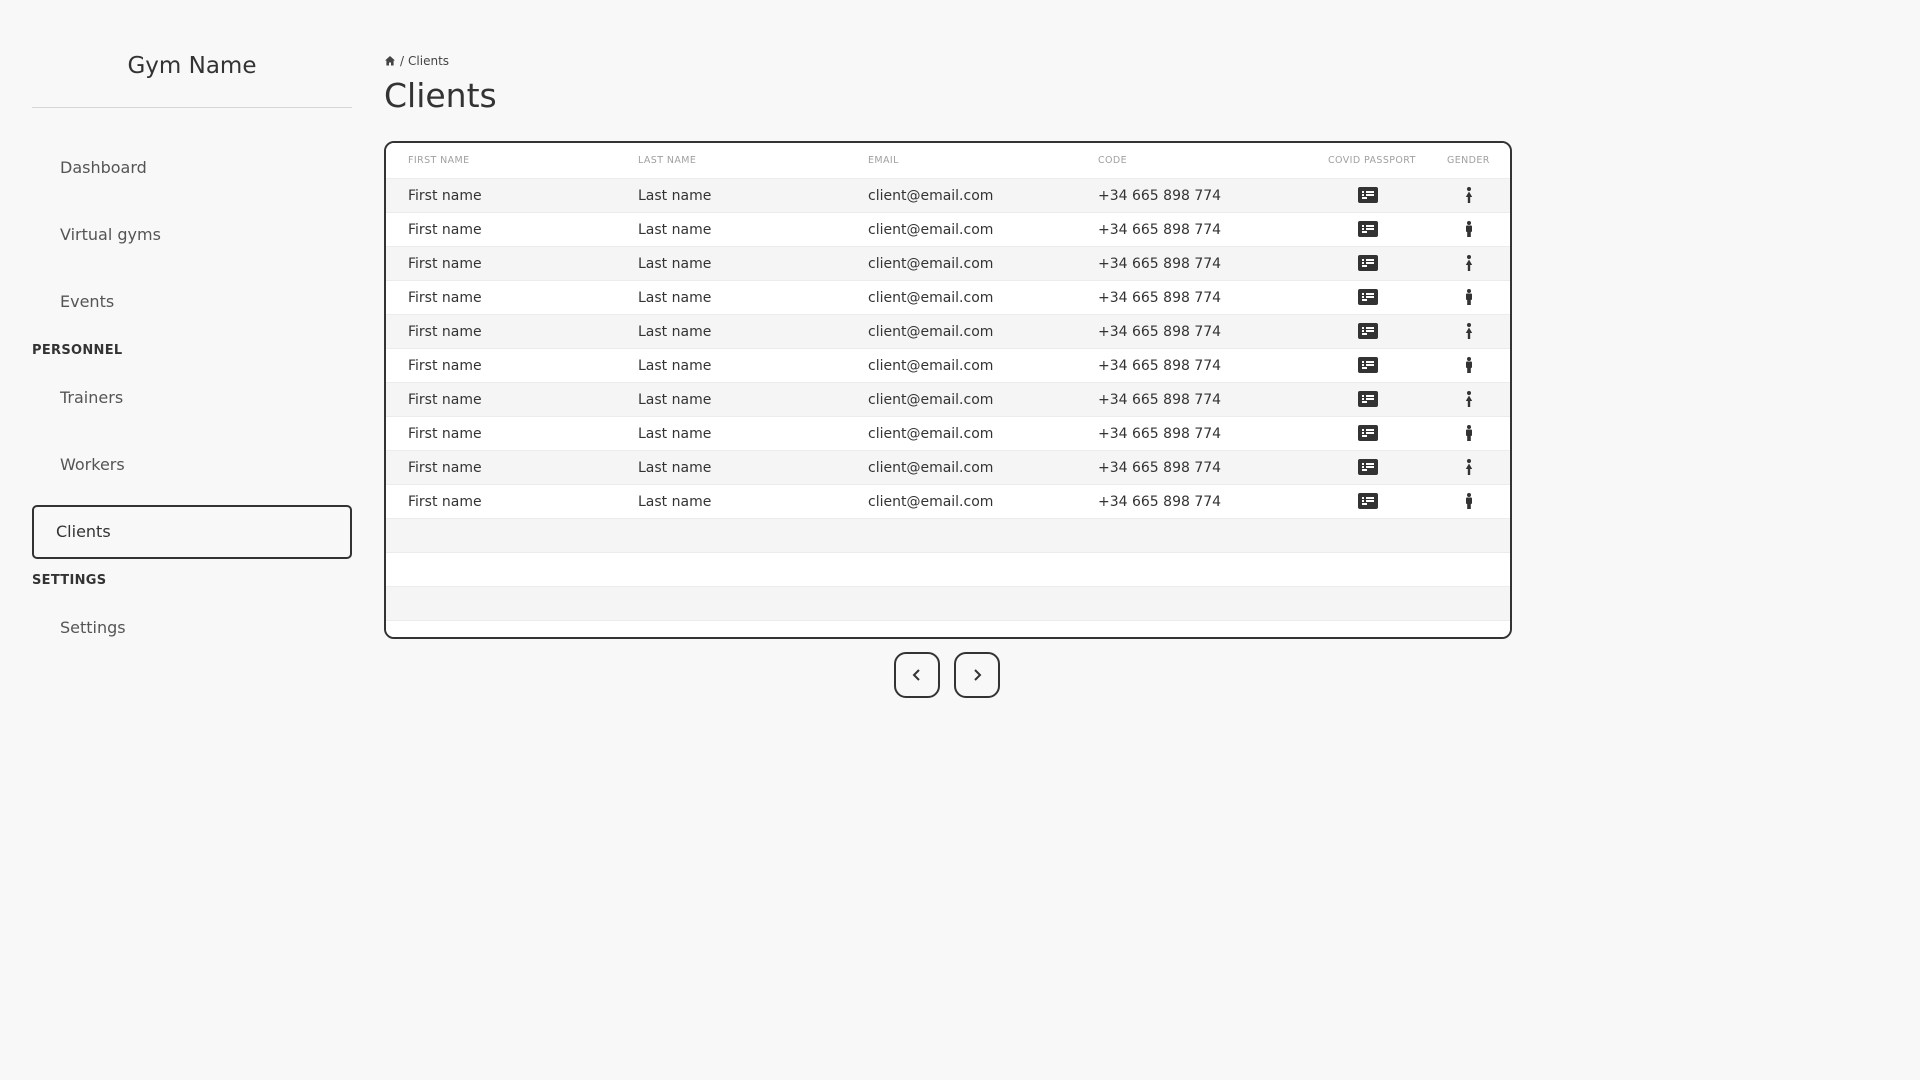  Describe the element at coordinates (1468, 160) in the screenshot. I see `col-gender: GENDER` at that location.